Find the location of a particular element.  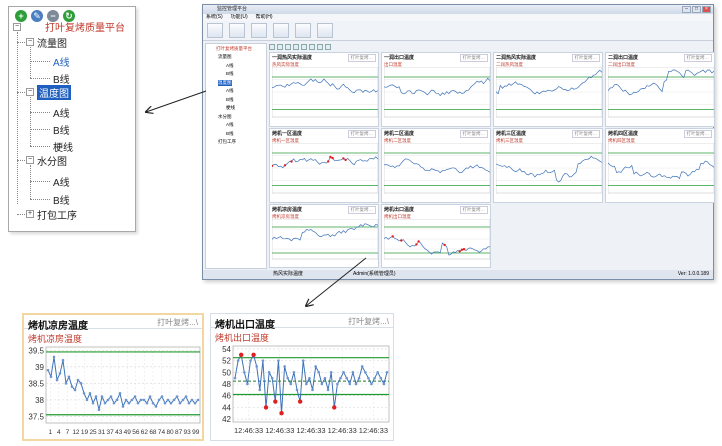

app-tree-item: 梗线 is located at coordinates (230, 108).